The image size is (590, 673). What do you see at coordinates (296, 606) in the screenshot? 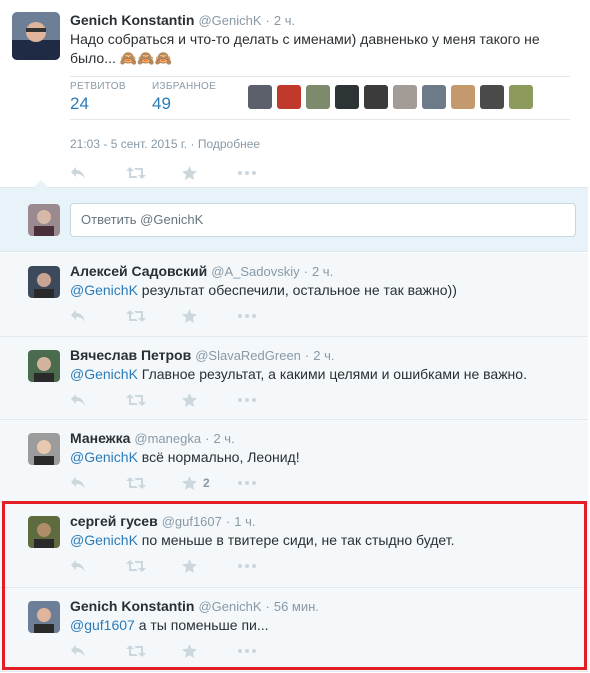
I see `tweet-time: 56 мин.` at bounding box center [296, 606].